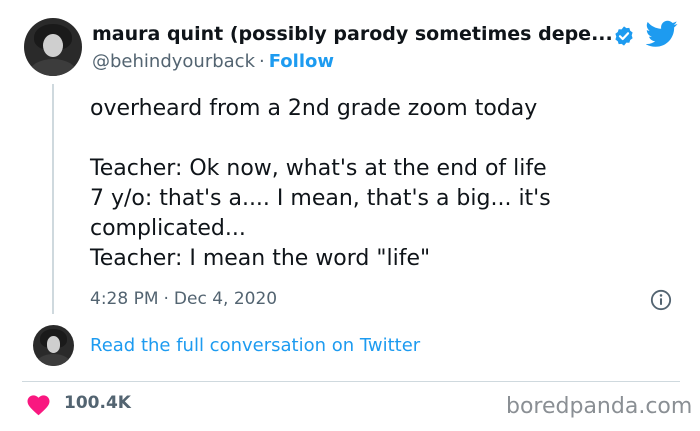  I want to click on heart-icon, so click(38, 405).